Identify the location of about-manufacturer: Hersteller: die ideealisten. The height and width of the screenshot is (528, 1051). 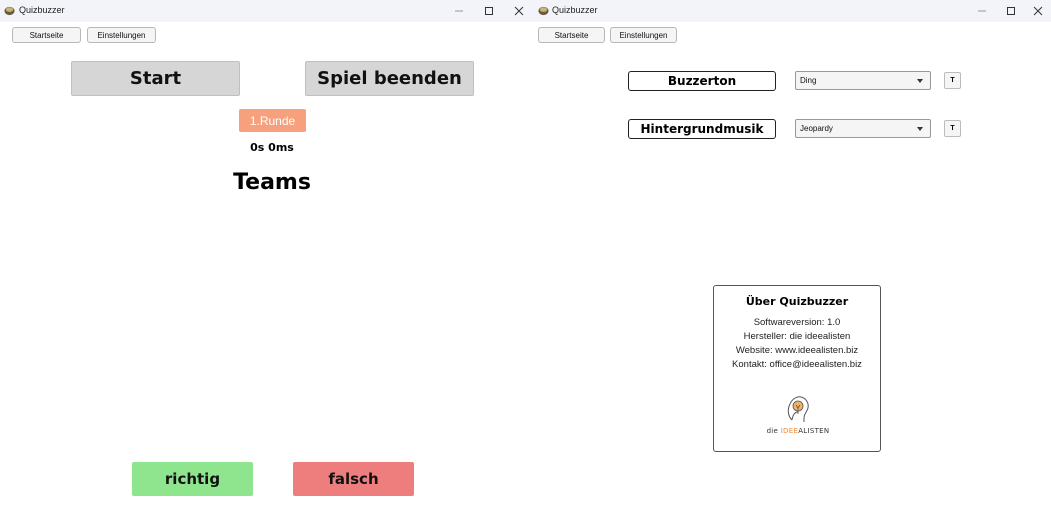
(797, 336).